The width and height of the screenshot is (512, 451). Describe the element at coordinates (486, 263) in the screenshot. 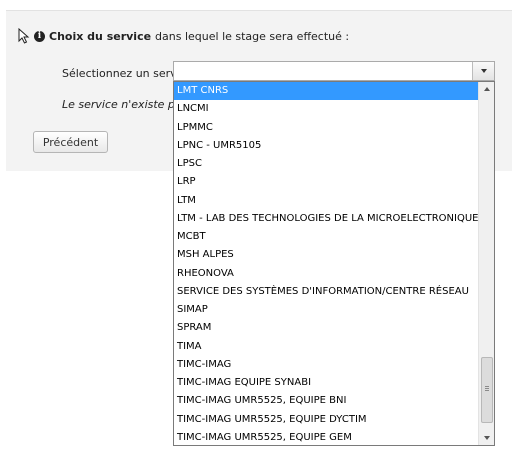

I see `dropdown-scrollbar` at that location.